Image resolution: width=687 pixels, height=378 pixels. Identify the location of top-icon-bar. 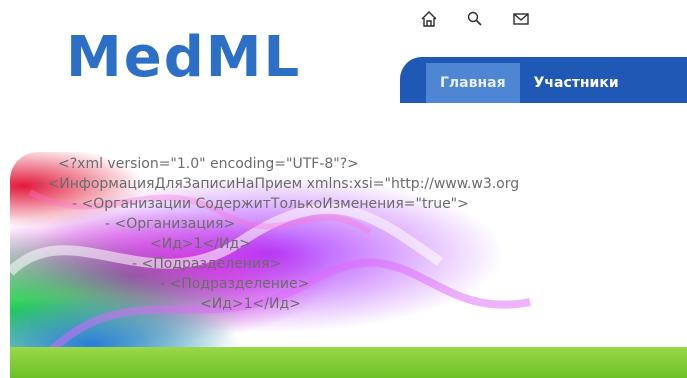
(475, 19).